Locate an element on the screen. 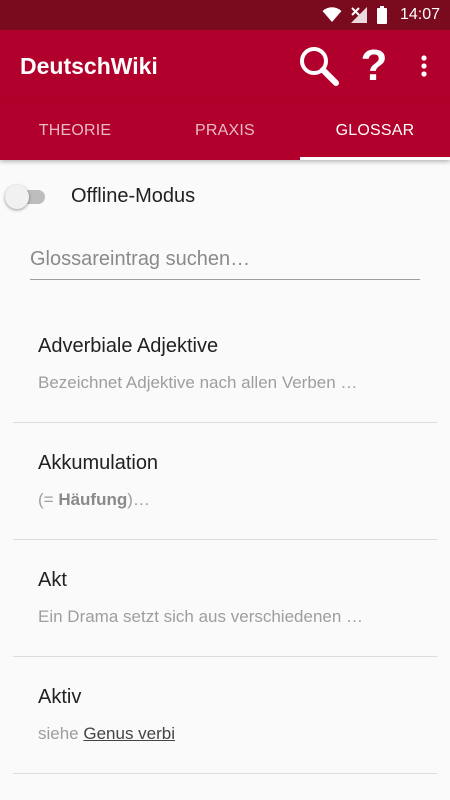  tab-theorie: THEORIE is located at coordinates (75, 131).